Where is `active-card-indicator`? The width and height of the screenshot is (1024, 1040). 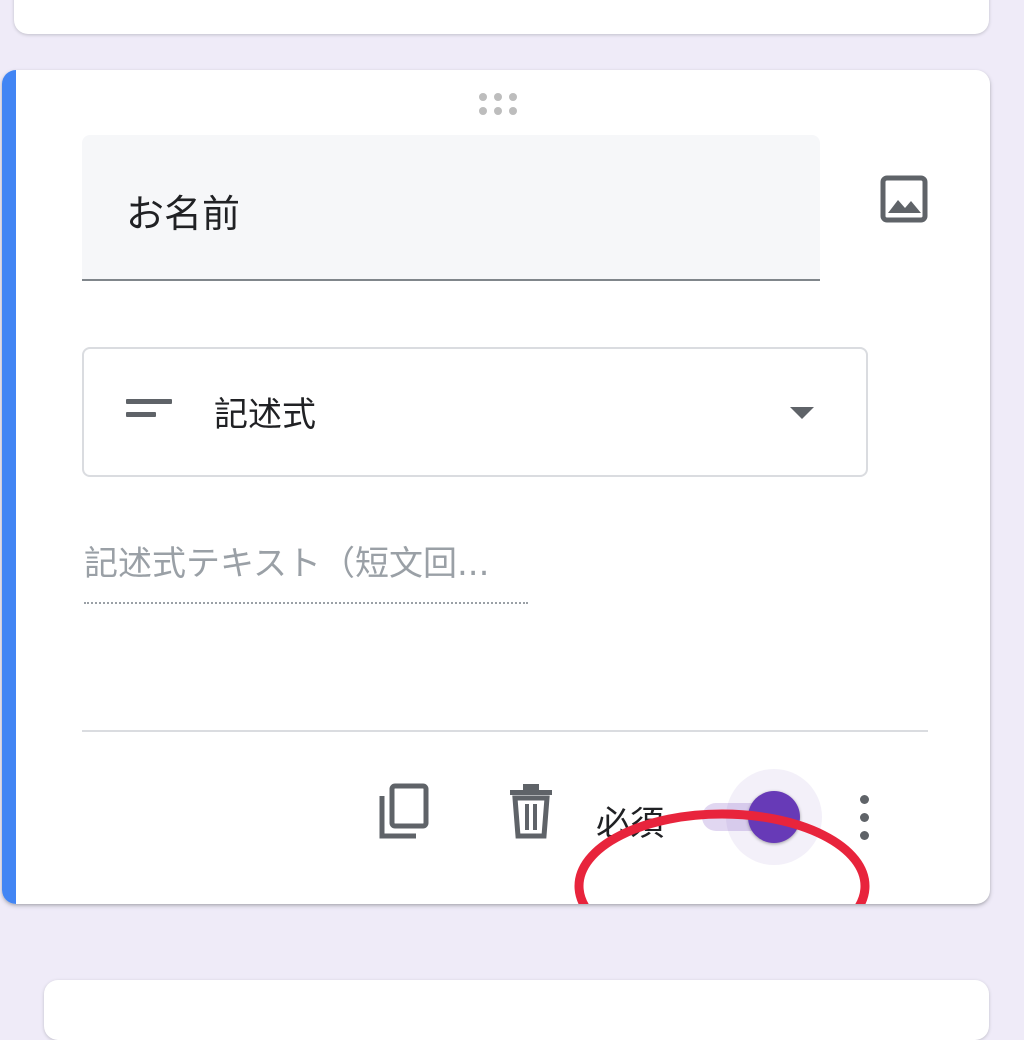 active-card-indicator is located at coordinates (9, 487).